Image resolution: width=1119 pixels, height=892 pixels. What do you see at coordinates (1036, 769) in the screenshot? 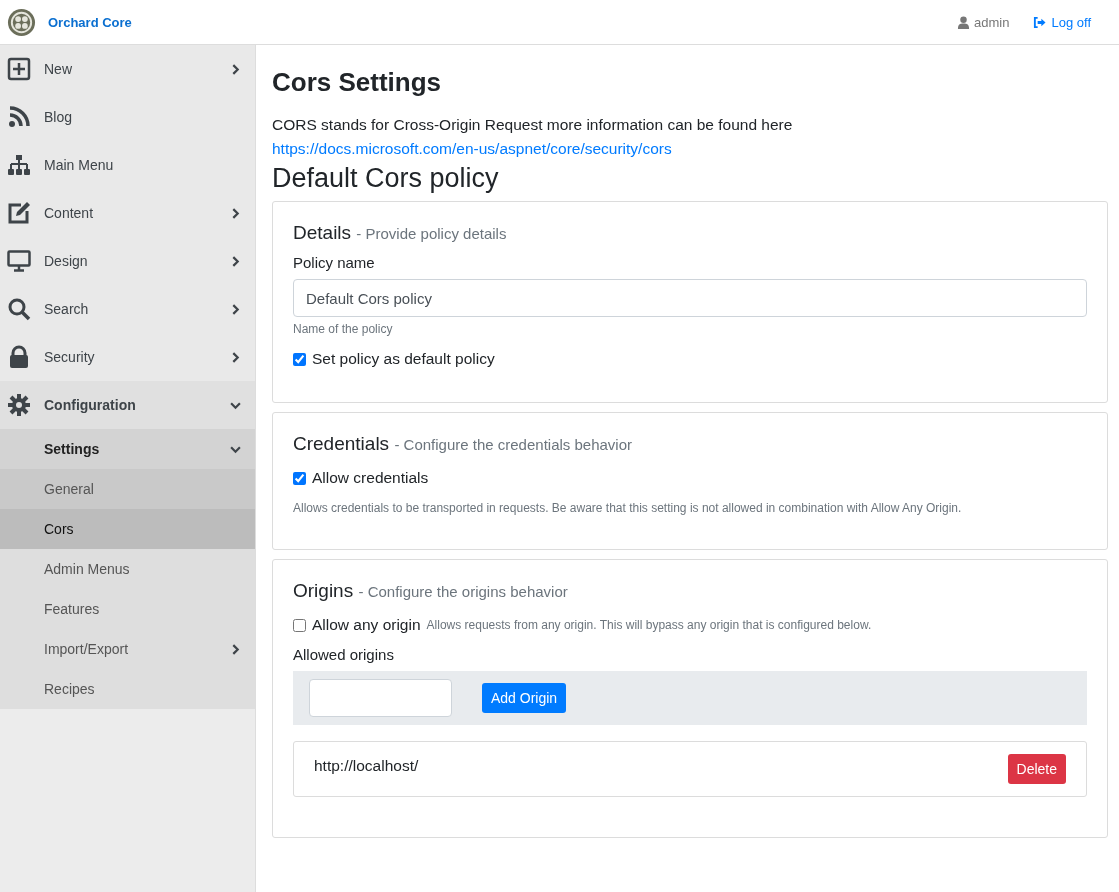
I see `delete-button: Delete` at bounding box center [1036, 769].